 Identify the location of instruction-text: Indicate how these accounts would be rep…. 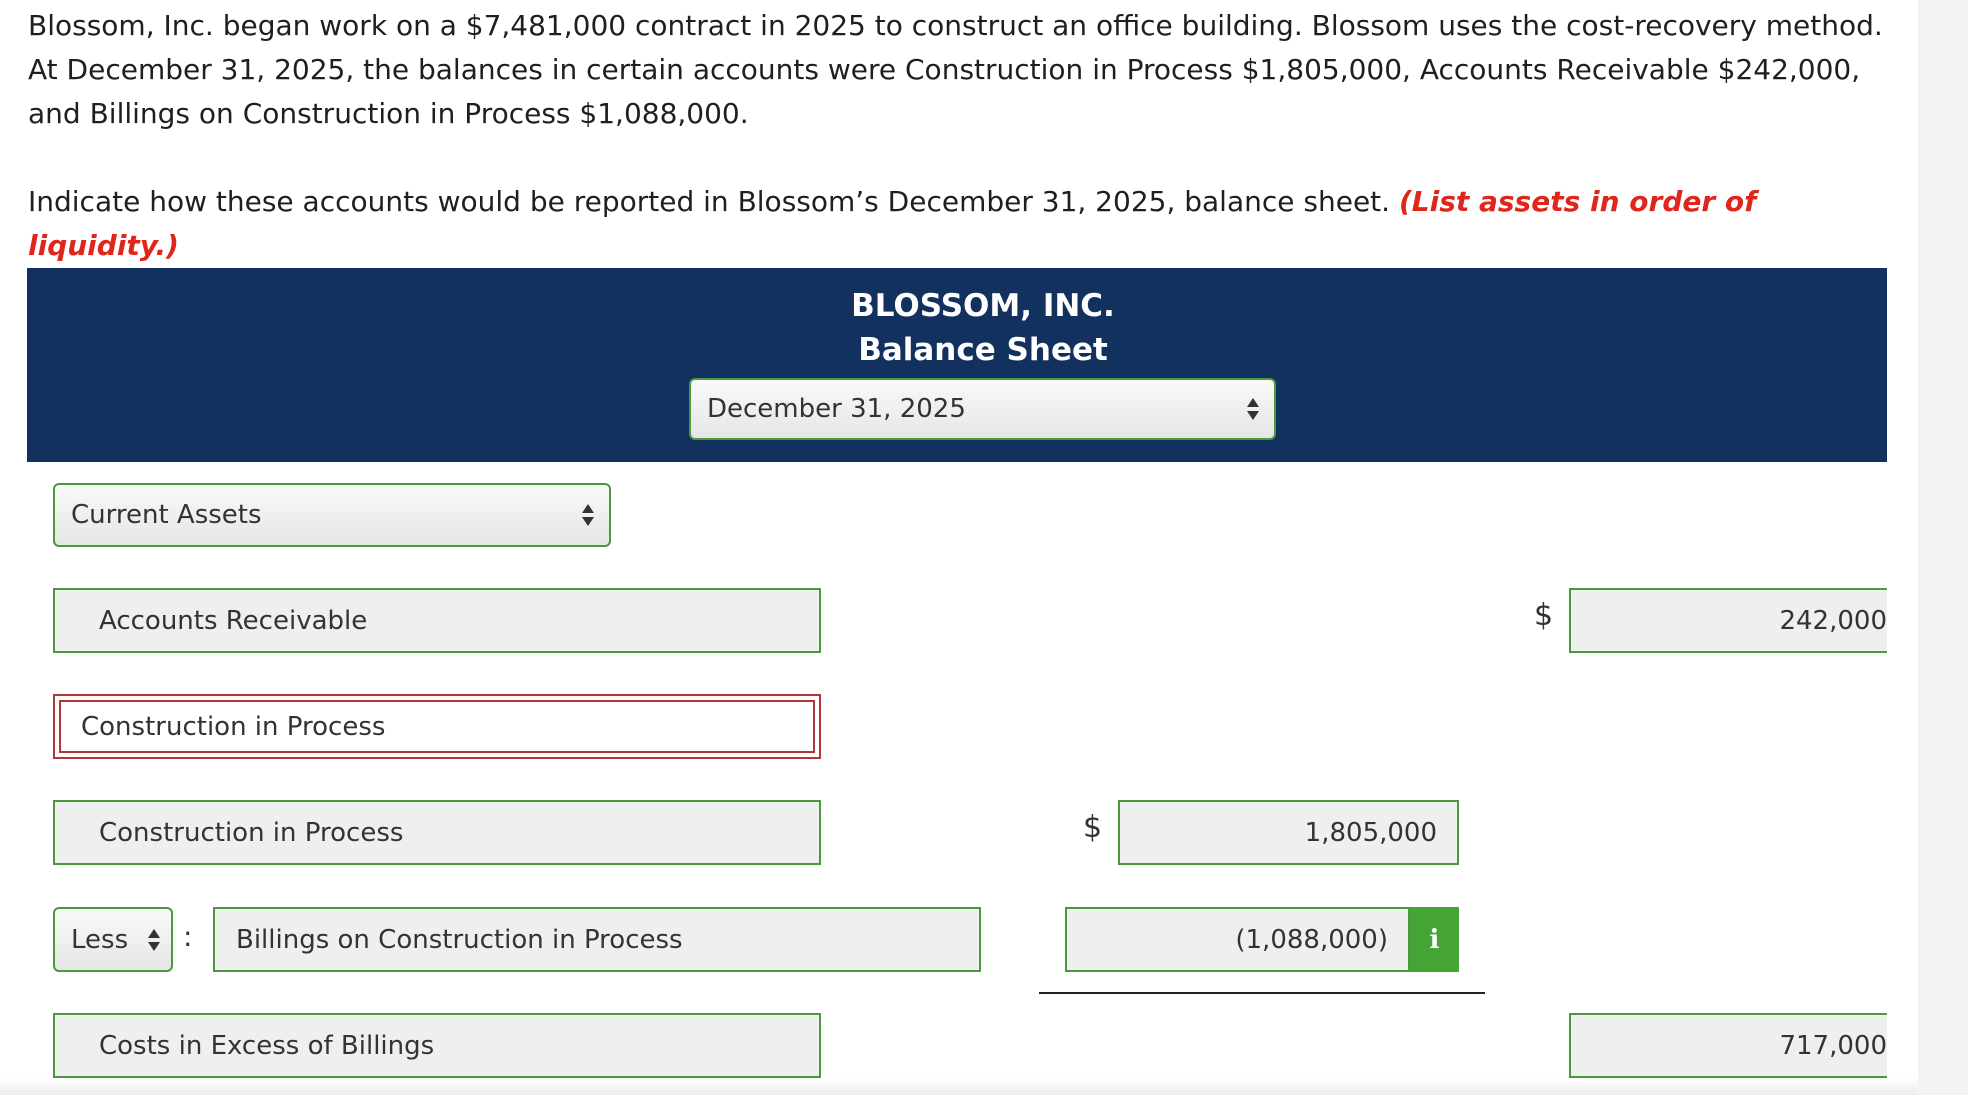
(709, 201).